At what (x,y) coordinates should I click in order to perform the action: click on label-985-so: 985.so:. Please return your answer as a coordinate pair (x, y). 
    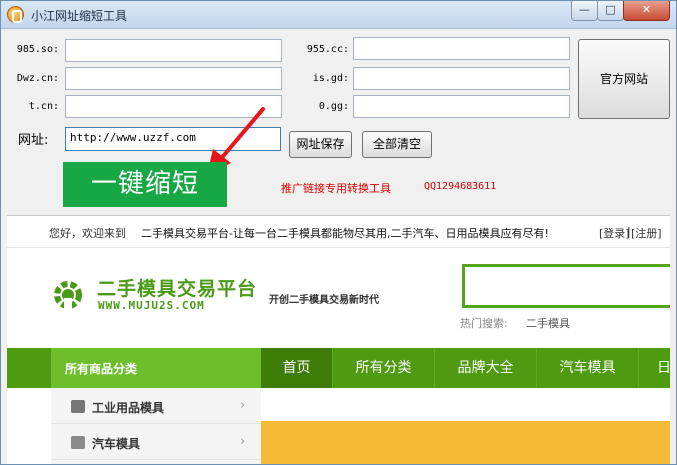
    Looking at the image, I should click on (37, 49).